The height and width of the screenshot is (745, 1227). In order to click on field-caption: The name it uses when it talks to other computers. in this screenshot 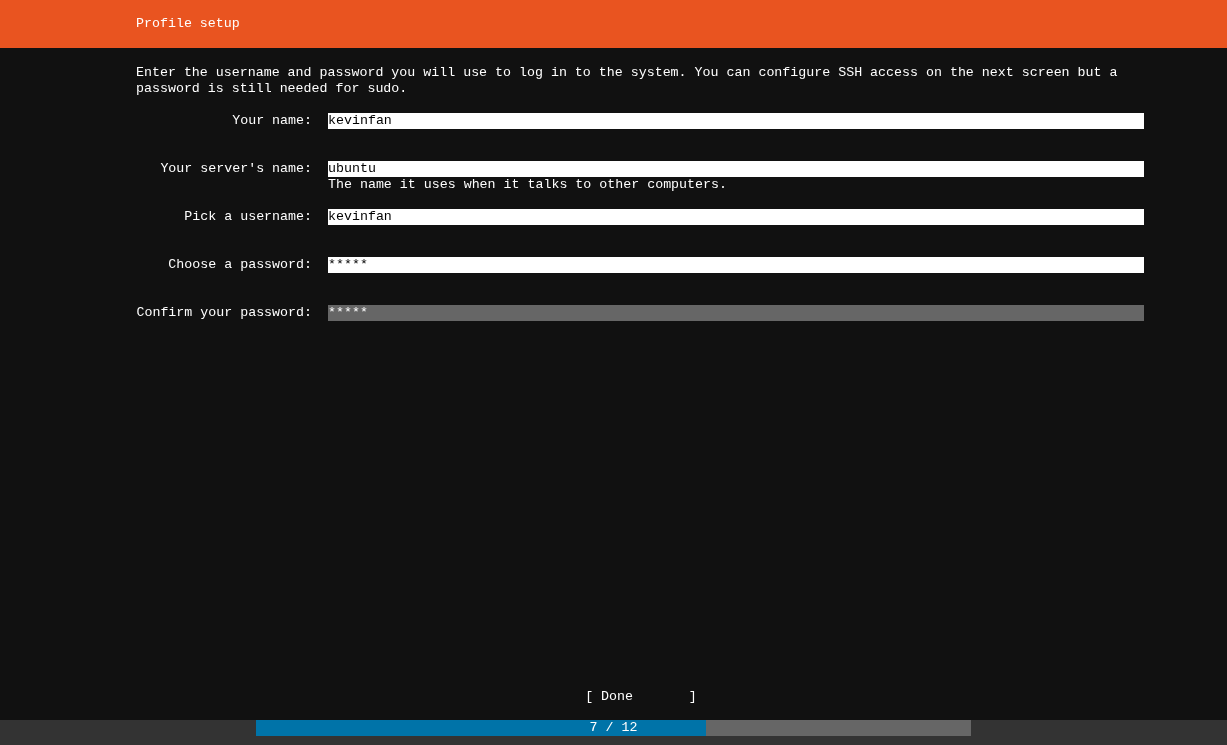, I will do `click(528, 185)`.